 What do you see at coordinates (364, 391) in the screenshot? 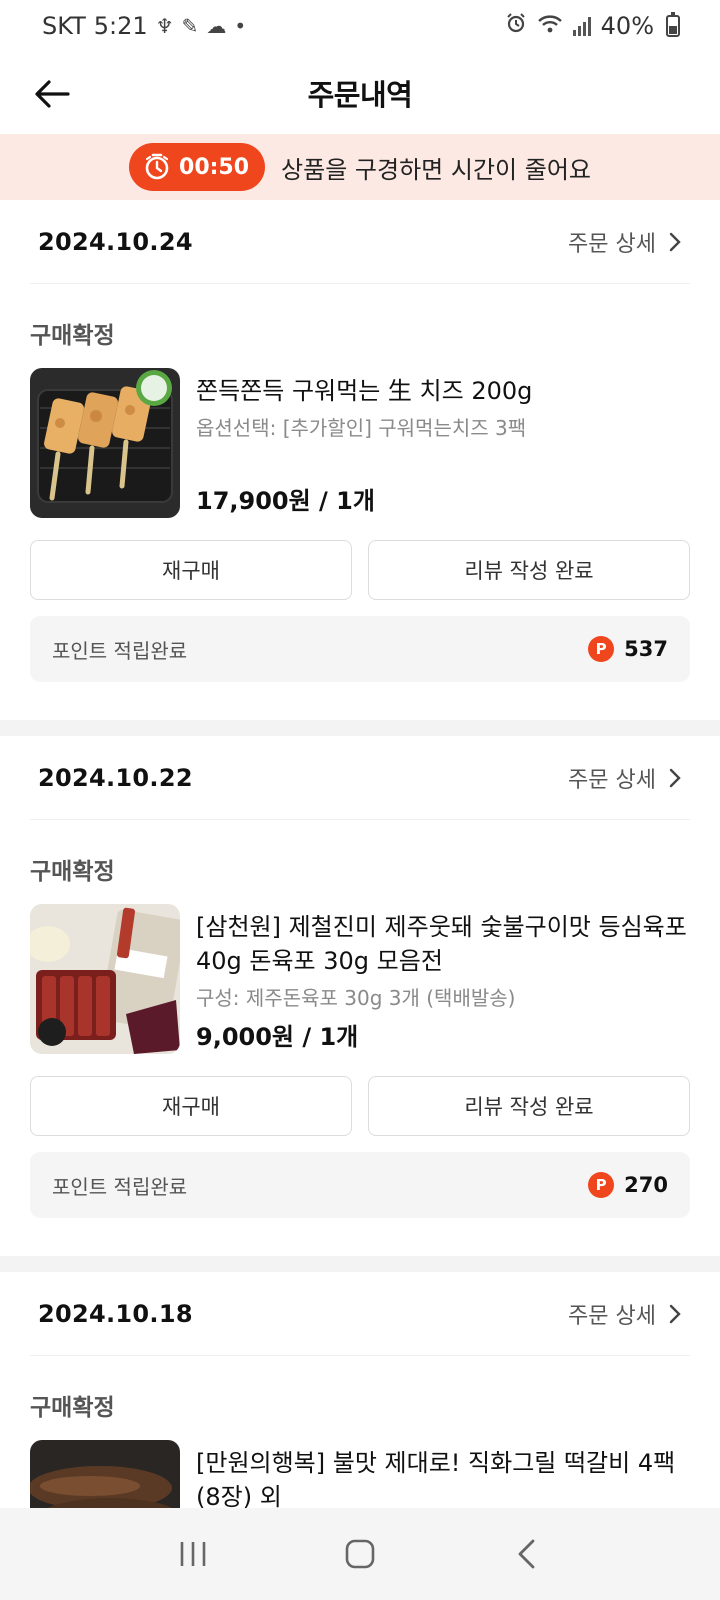
I see `product-name: 쫀득쫀득 구워먹는 生 치즈 200g` at bounding box center [364, 391].